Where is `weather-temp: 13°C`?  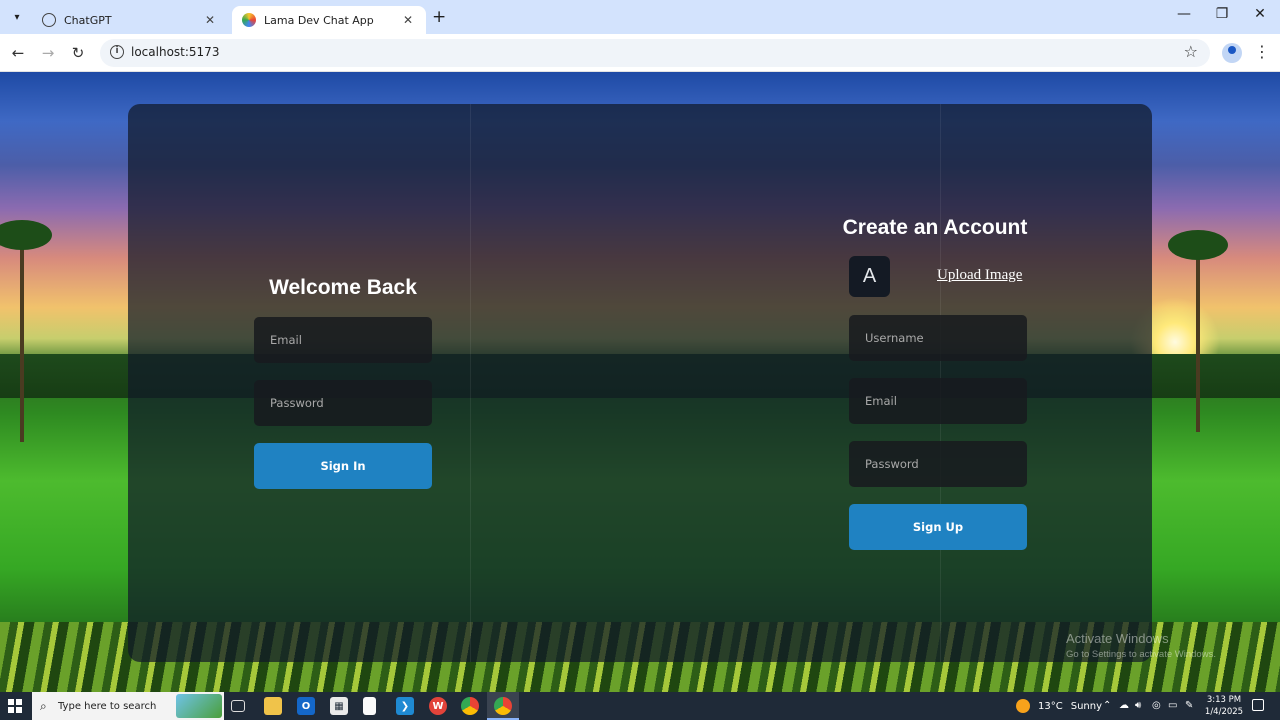
weather-temp: 13°C is located at coordinates (1050, 706).